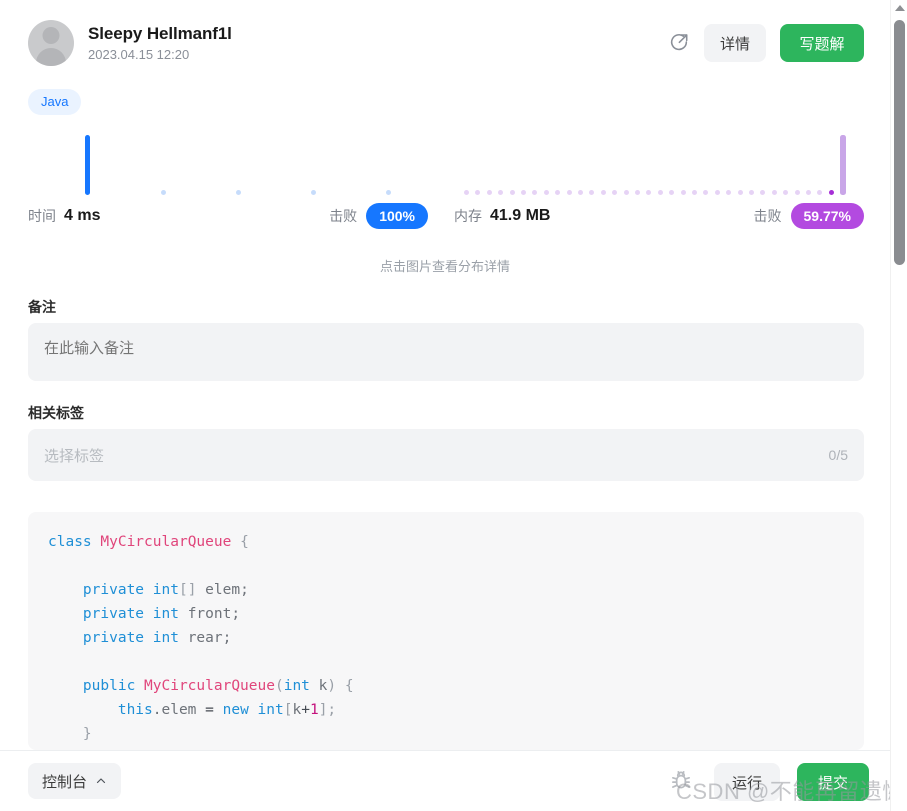 The width and height of the screenshot is (907, 811). What do you see at coordinates (74, 542) in the screenshot?
I see `code-token: class` at bounding box center [74, 542].